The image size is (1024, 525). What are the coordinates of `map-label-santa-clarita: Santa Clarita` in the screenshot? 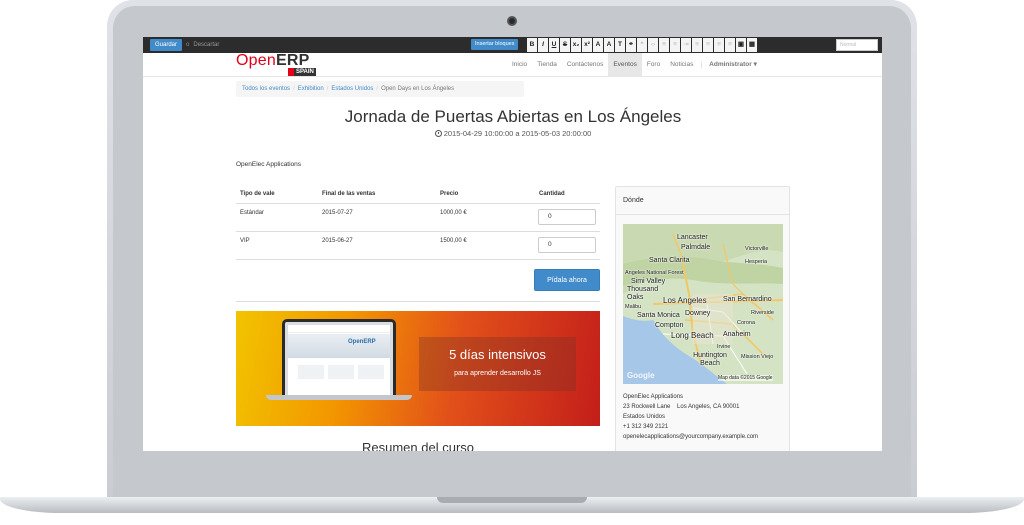 It's located at (669, 260).